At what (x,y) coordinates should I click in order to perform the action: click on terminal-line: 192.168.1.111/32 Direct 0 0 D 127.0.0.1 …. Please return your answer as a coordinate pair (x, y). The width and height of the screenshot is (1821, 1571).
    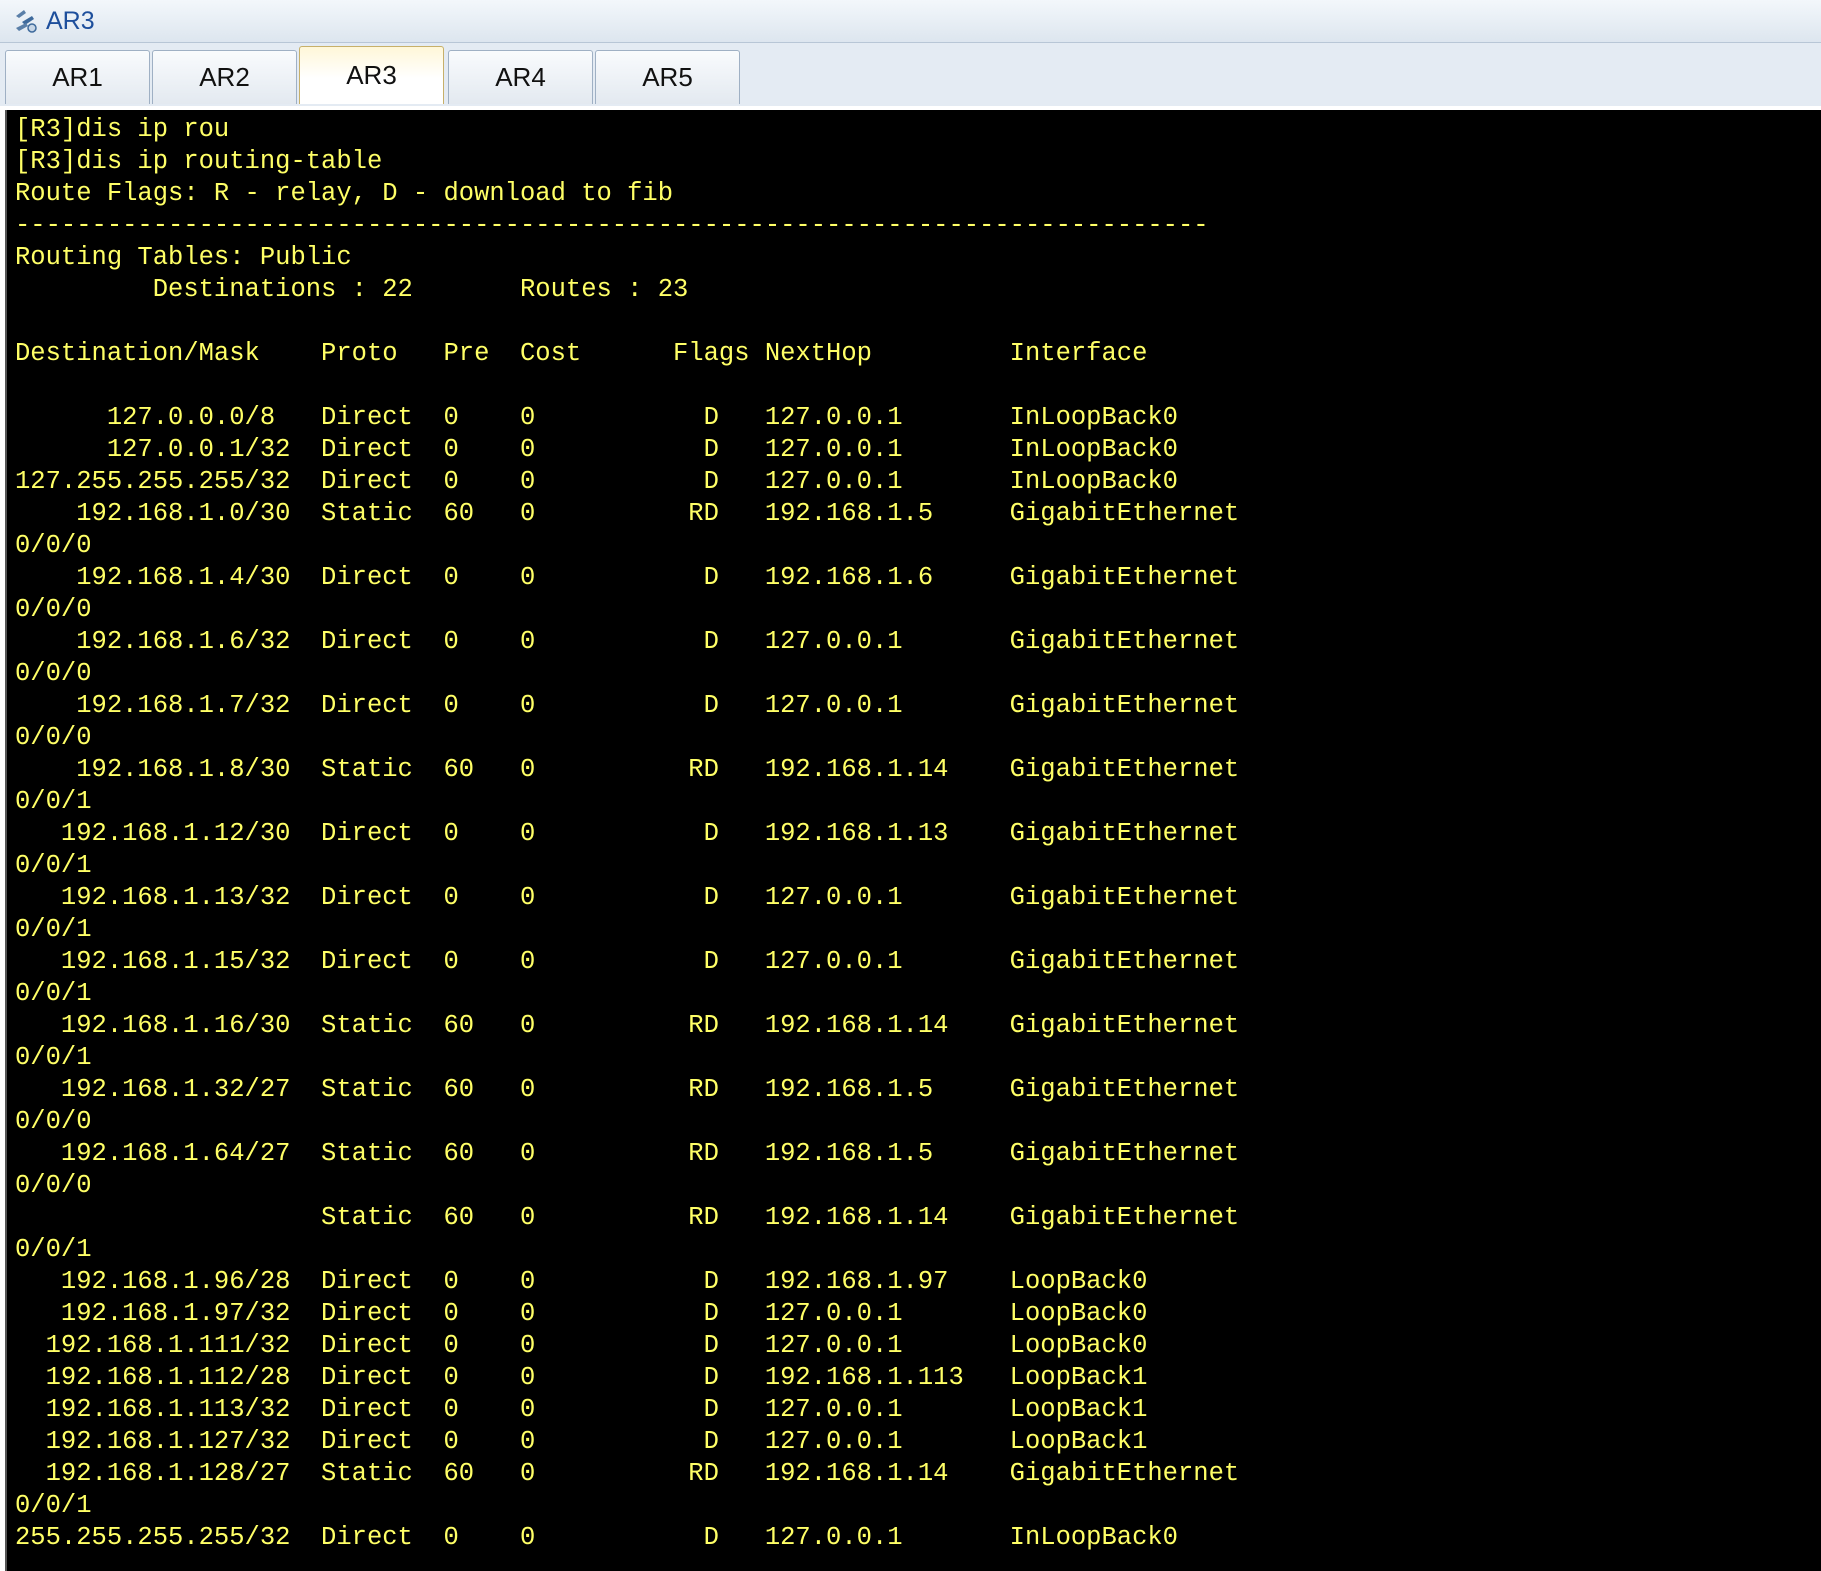
    Looking at the image, I should click on (581, 1345).